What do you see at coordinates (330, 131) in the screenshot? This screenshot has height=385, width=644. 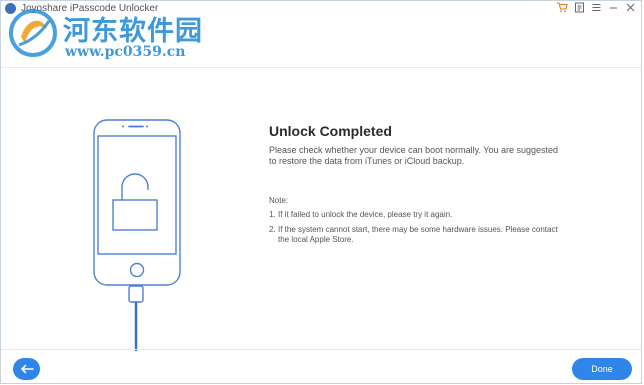 I see `page-title: Unlock Completed` at bounding box center [330, 131].